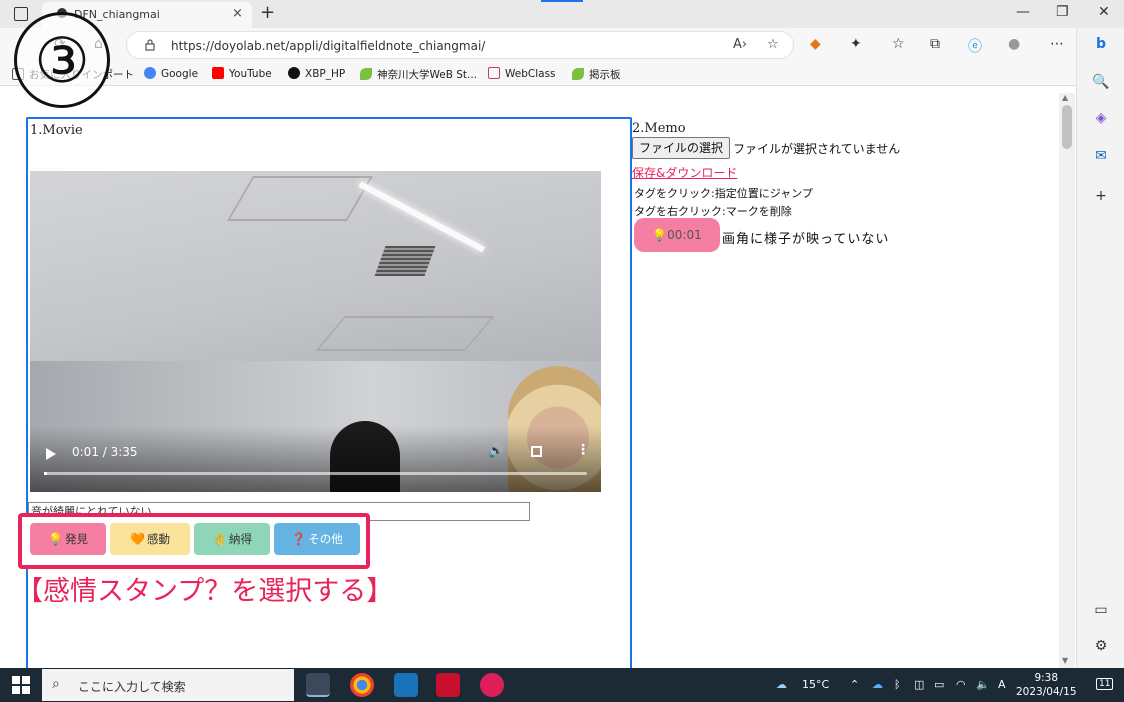  Describe the element at coordinates (242, 73) in the screenshot. I see `bookmark-youtube: YouTube` at that location.